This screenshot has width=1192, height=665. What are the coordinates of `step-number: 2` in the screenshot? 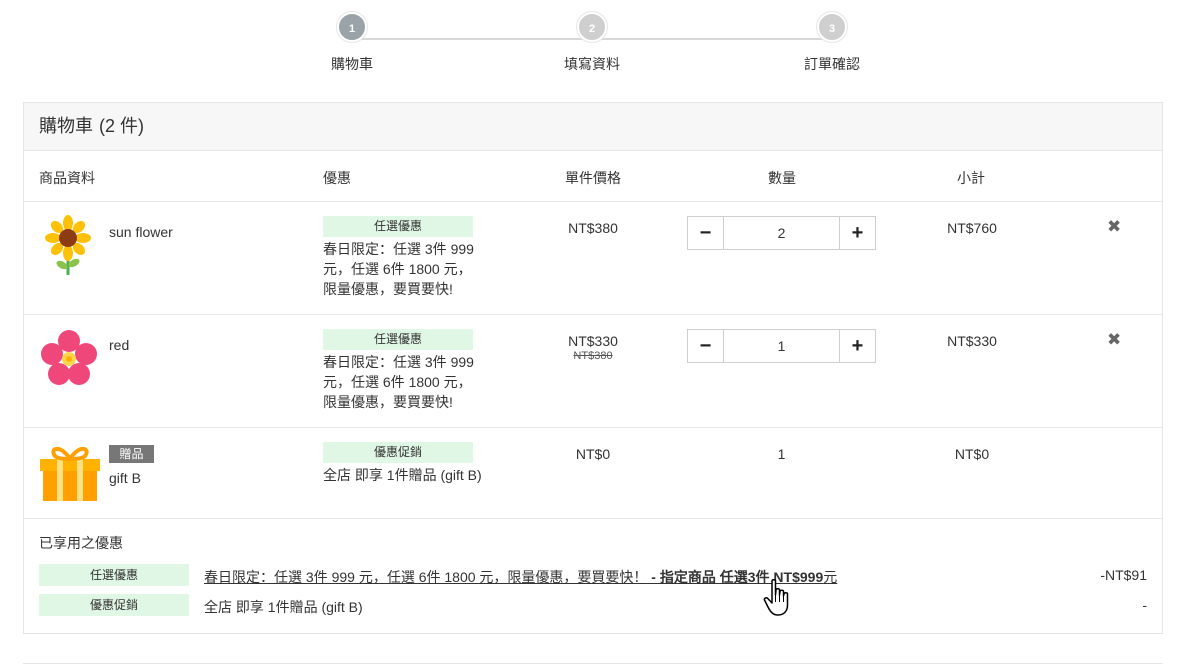 It's located at (592, 27).